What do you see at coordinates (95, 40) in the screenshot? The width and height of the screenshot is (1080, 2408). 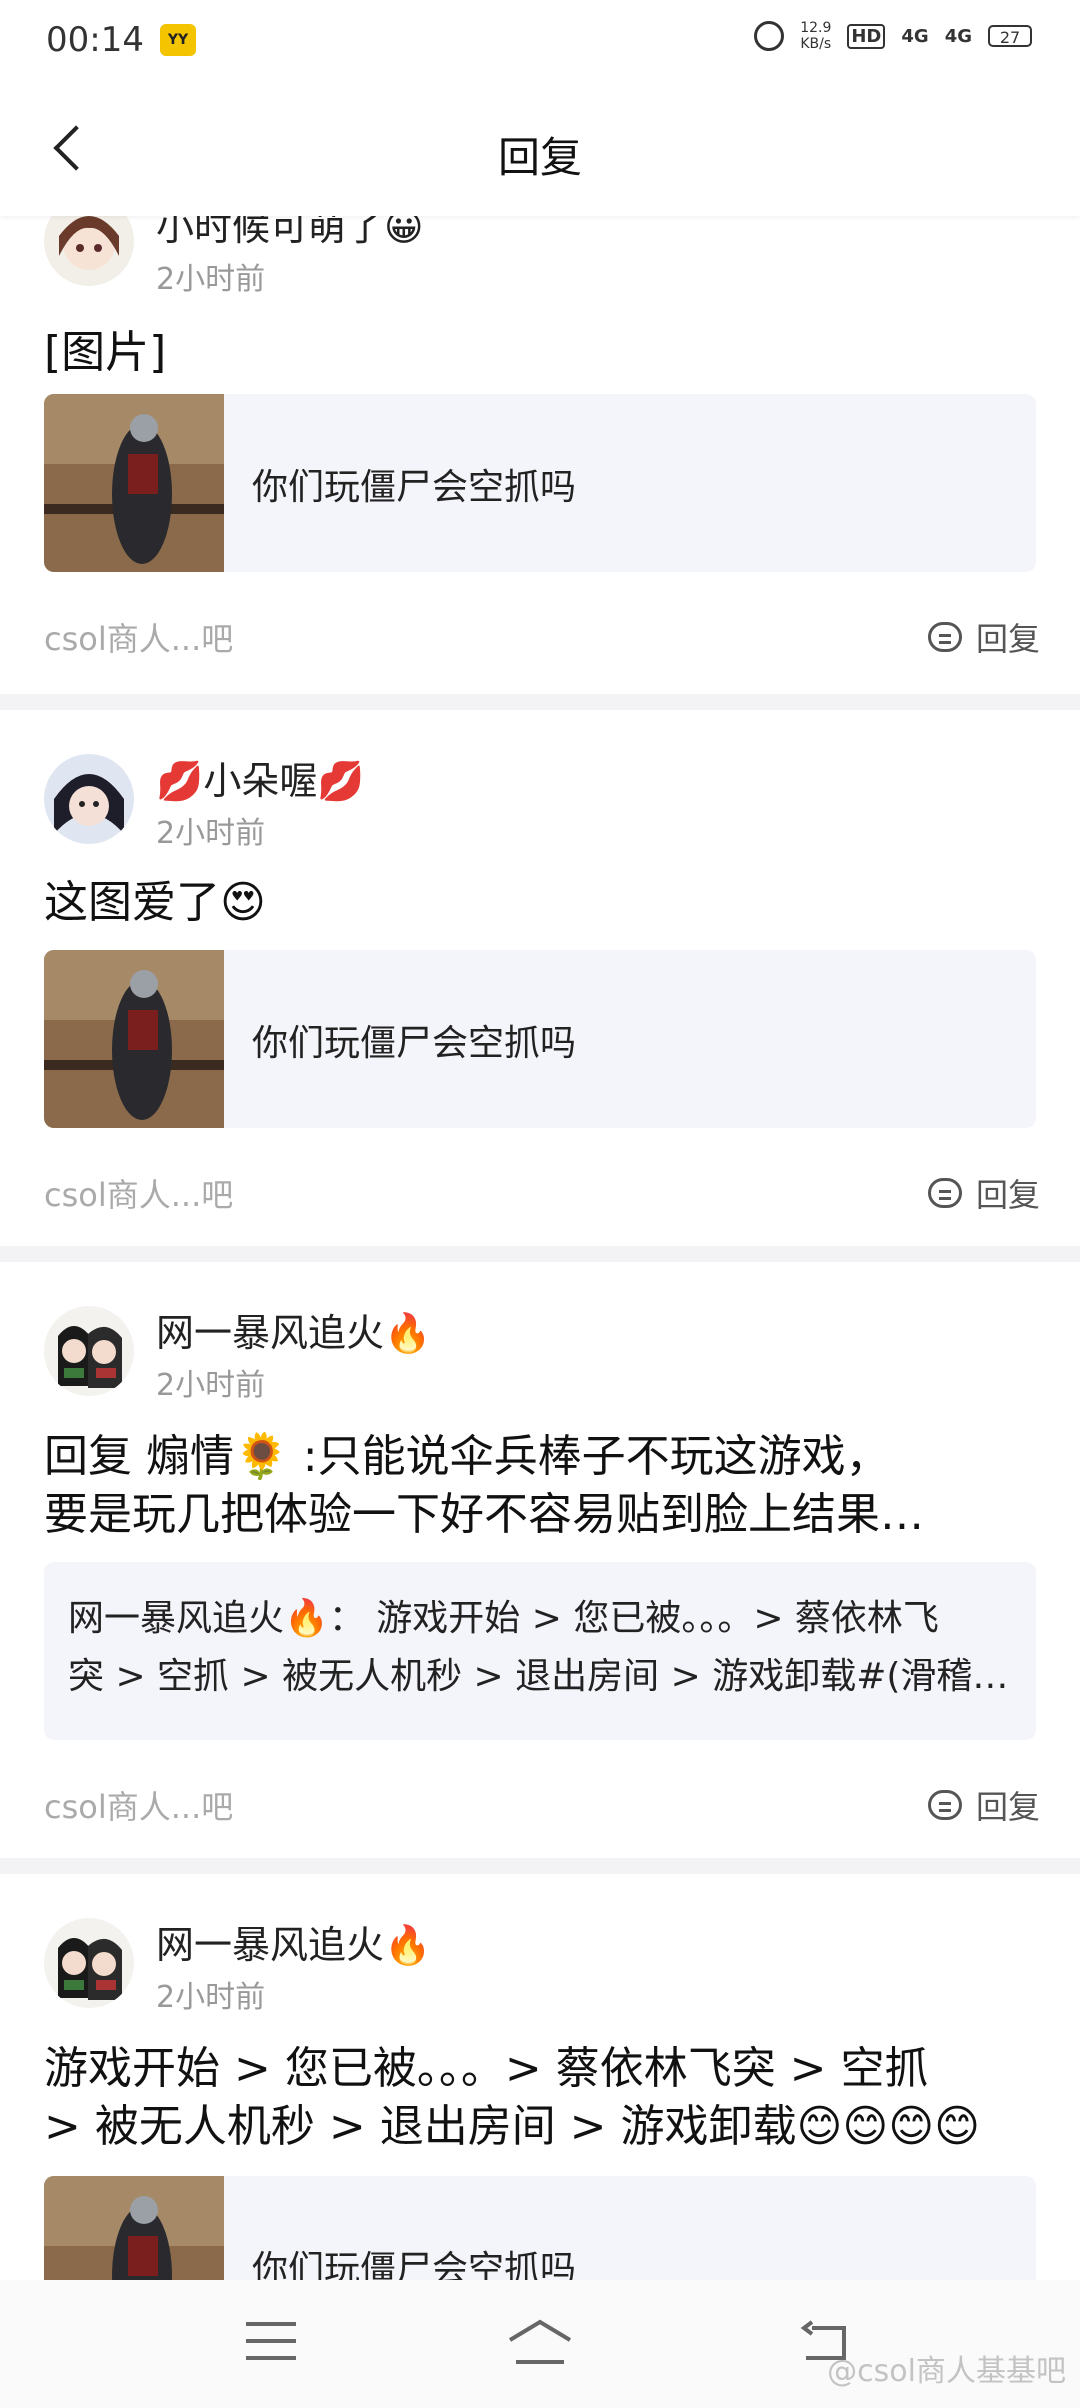 I see `clock: 00:14` at bounding box center [95, 40].